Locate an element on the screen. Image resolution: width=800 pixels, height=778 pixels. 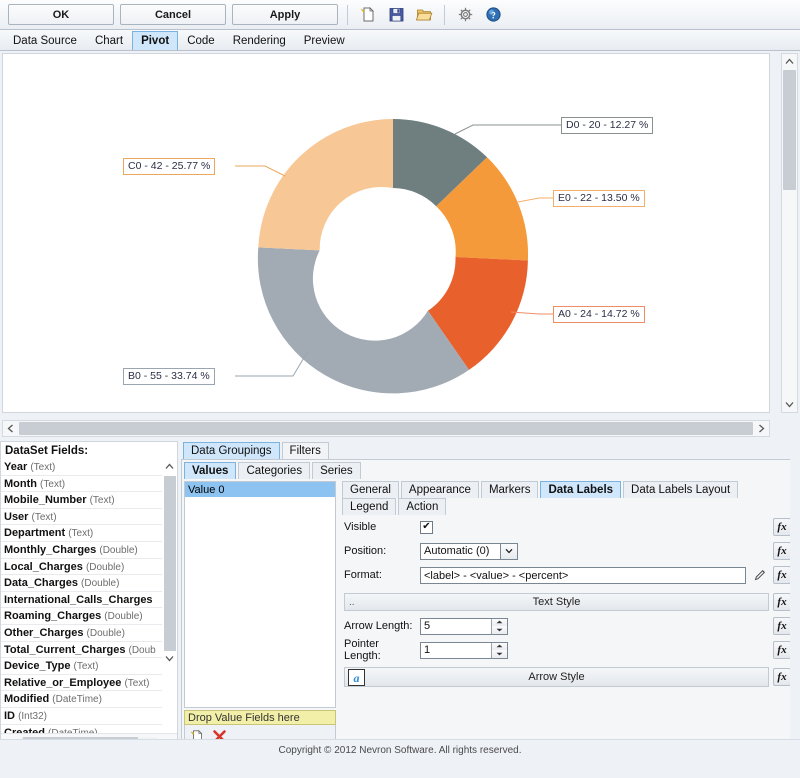
text-style-fx-button: fx is located at coordinates (782, 602).